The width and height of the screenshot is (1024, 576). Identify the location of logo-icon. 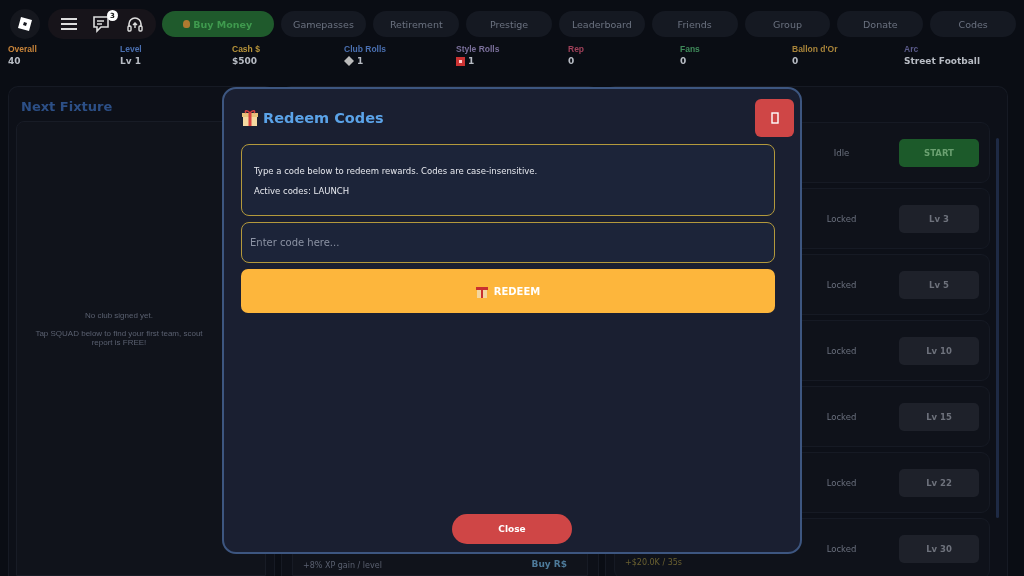
(25, 24).